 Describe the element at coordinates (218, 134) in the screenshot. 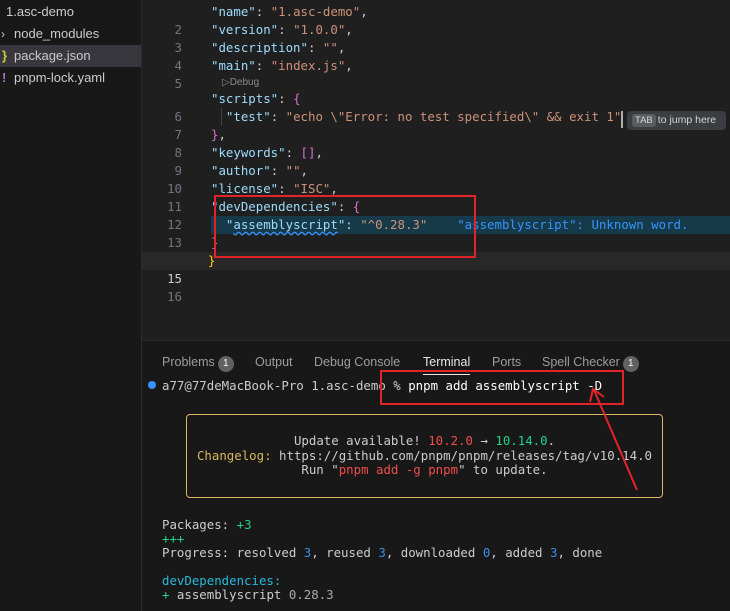

I see `line-text: },` at that location.